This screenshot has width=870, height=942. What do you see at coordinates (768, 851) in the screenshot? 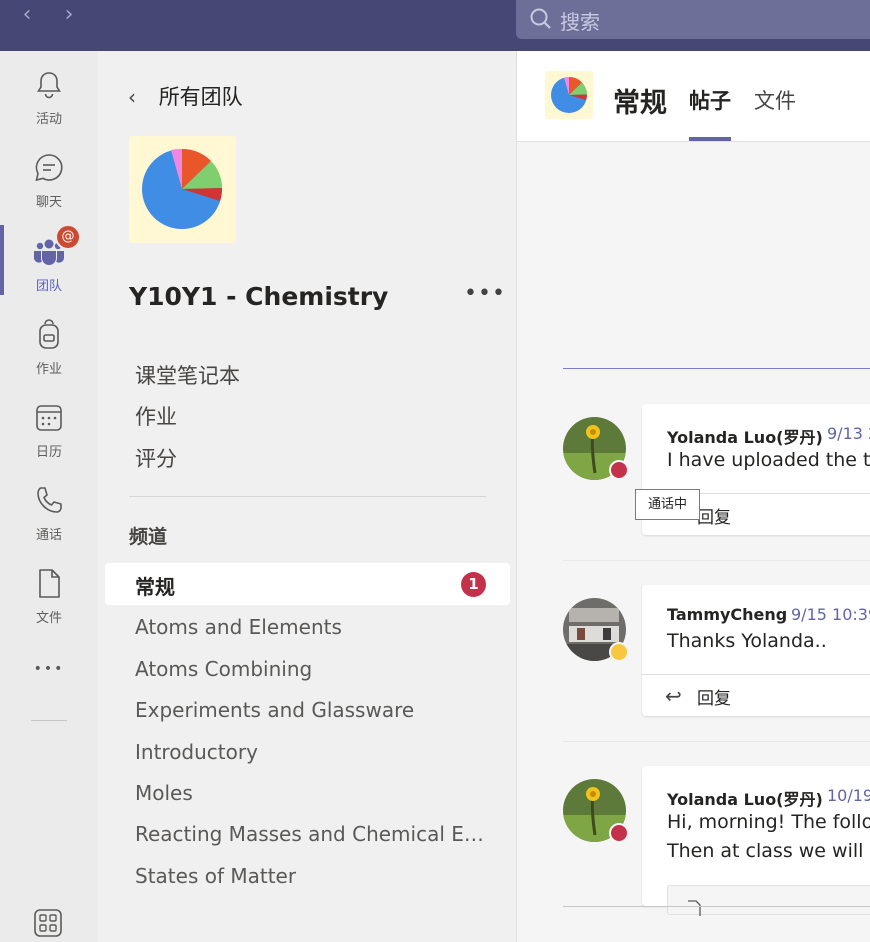
I see `post-text-line-2: Then at class we will le` at bounding box center [768, 851].